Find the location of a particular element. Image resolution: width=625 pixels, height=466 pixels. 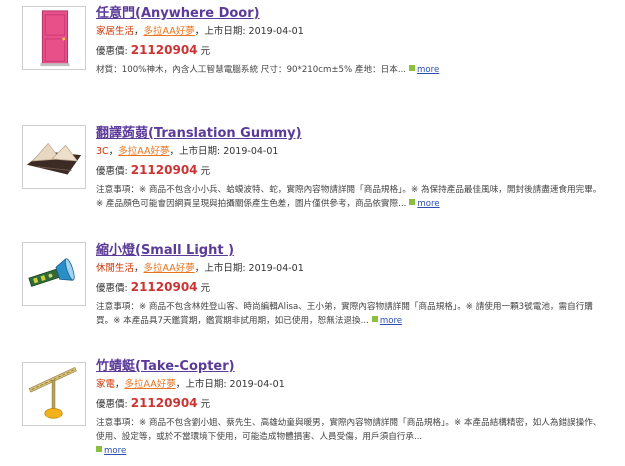

gummy-jelly-icon is located at coordinates (54, 157).